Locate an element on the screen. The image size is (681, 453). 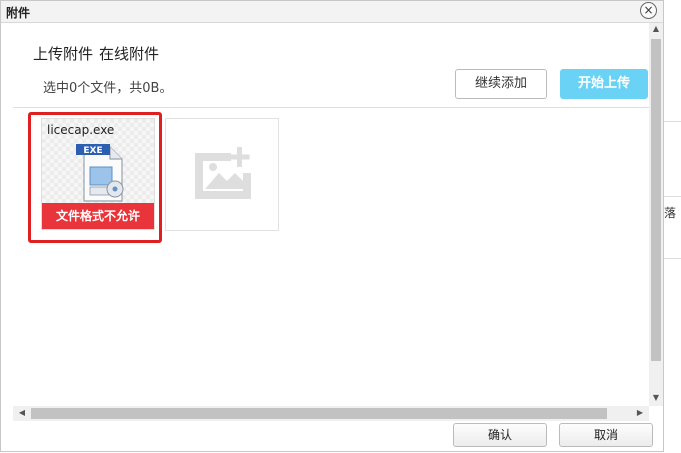
selection-status: 选中0个文件，共0B。 is located at coordinates (108, 88).